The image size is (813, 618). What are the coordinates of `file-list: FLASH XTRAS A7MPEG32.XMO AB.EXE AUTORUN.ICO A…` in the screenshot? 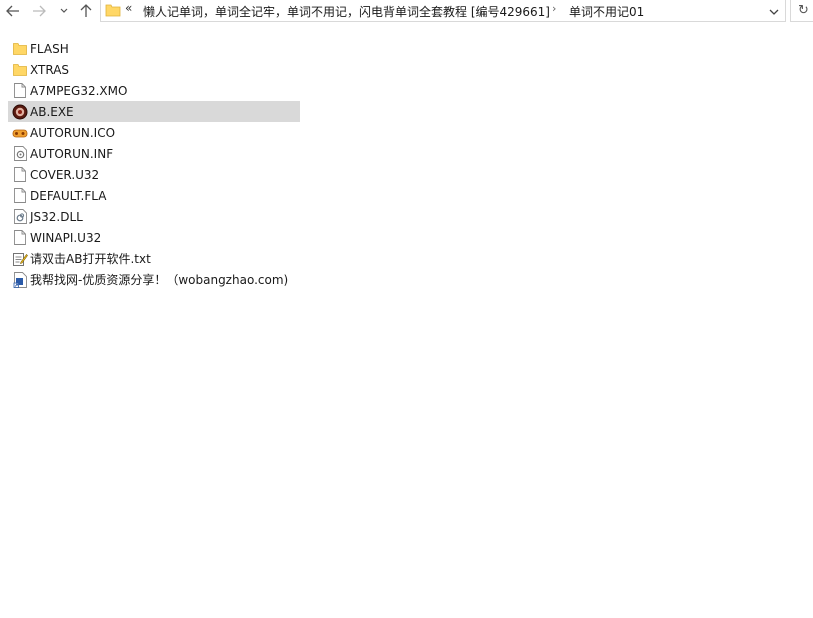 It's located at (154, 164).